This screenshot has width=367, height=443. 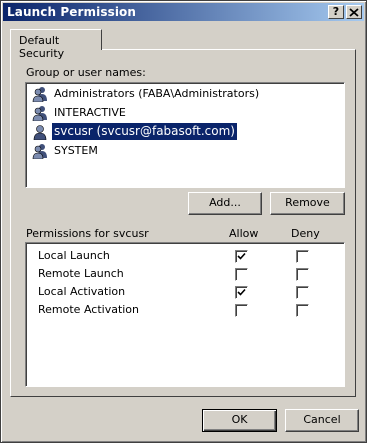 I want to click on local-launch-deny-checkbox, so click(x=302, y=256).